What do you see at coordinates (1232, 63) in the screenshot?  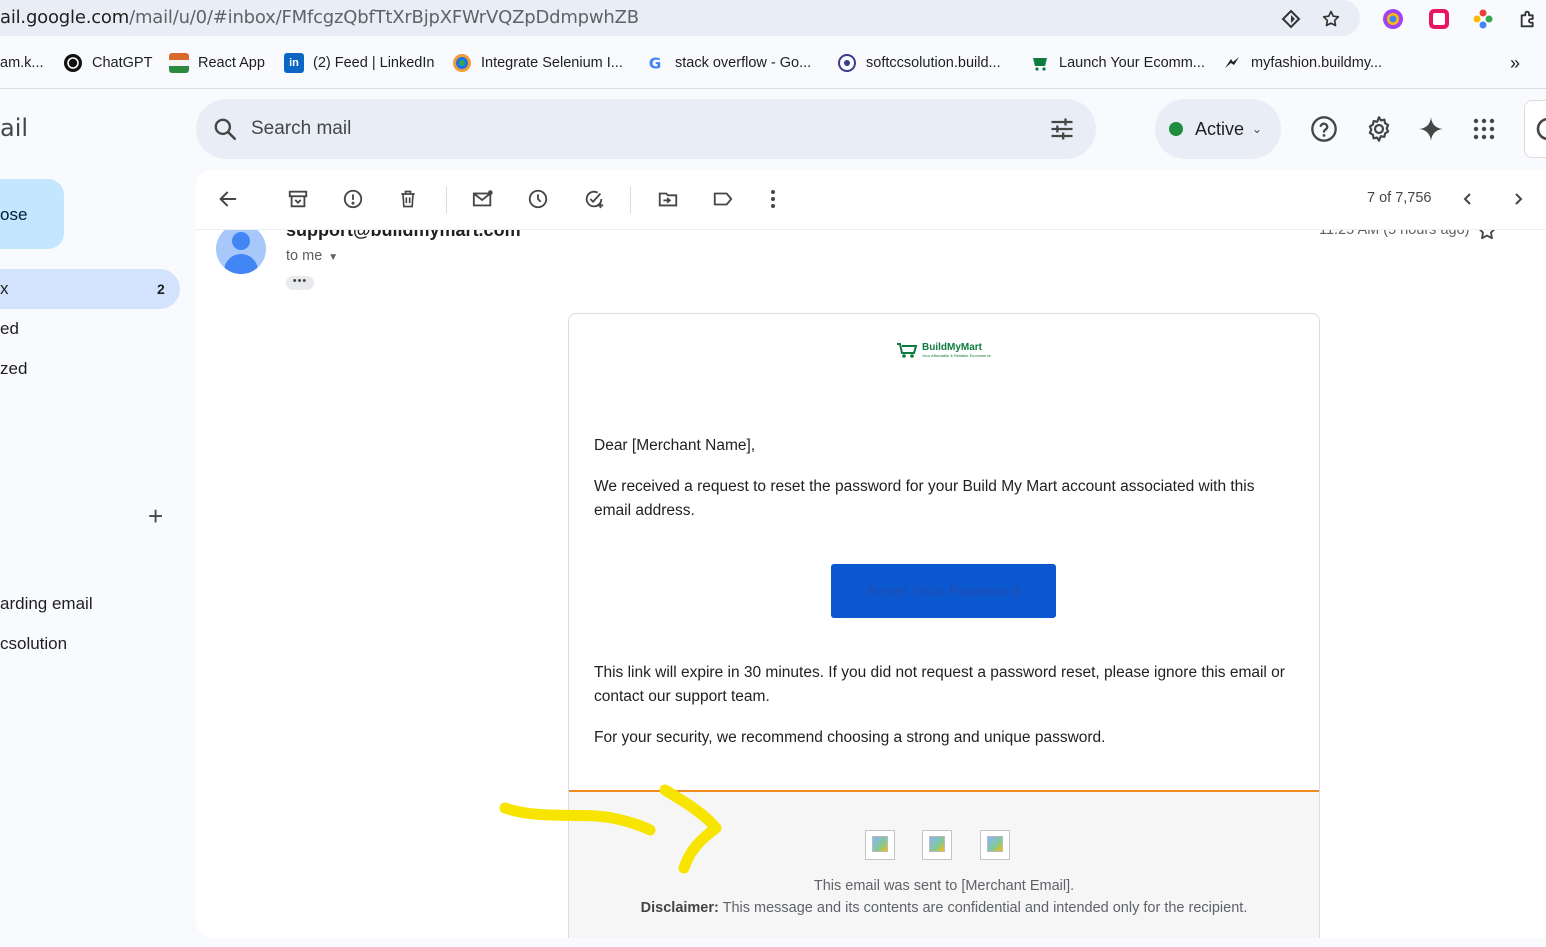 I see `fashion-icon` at bounding box center [1232, 63].